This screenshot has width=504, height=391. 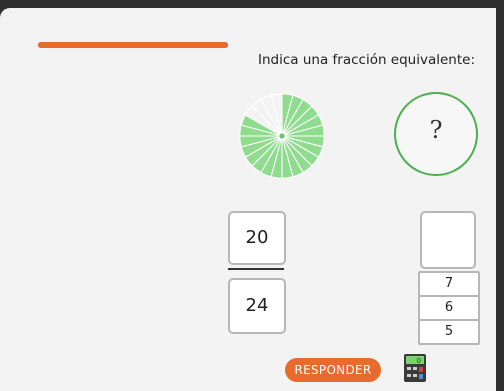 I want to click on progress-fill, so click(x=133, y=45).